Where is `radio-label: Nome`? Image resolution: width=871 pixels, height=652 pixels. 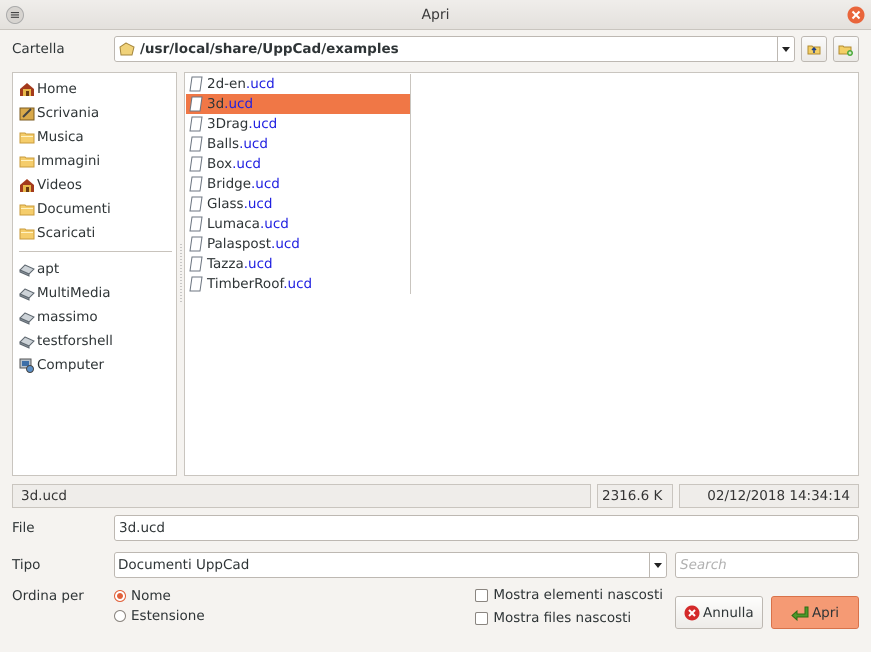
radio-label: Nome is located at coordinates (151, 596).